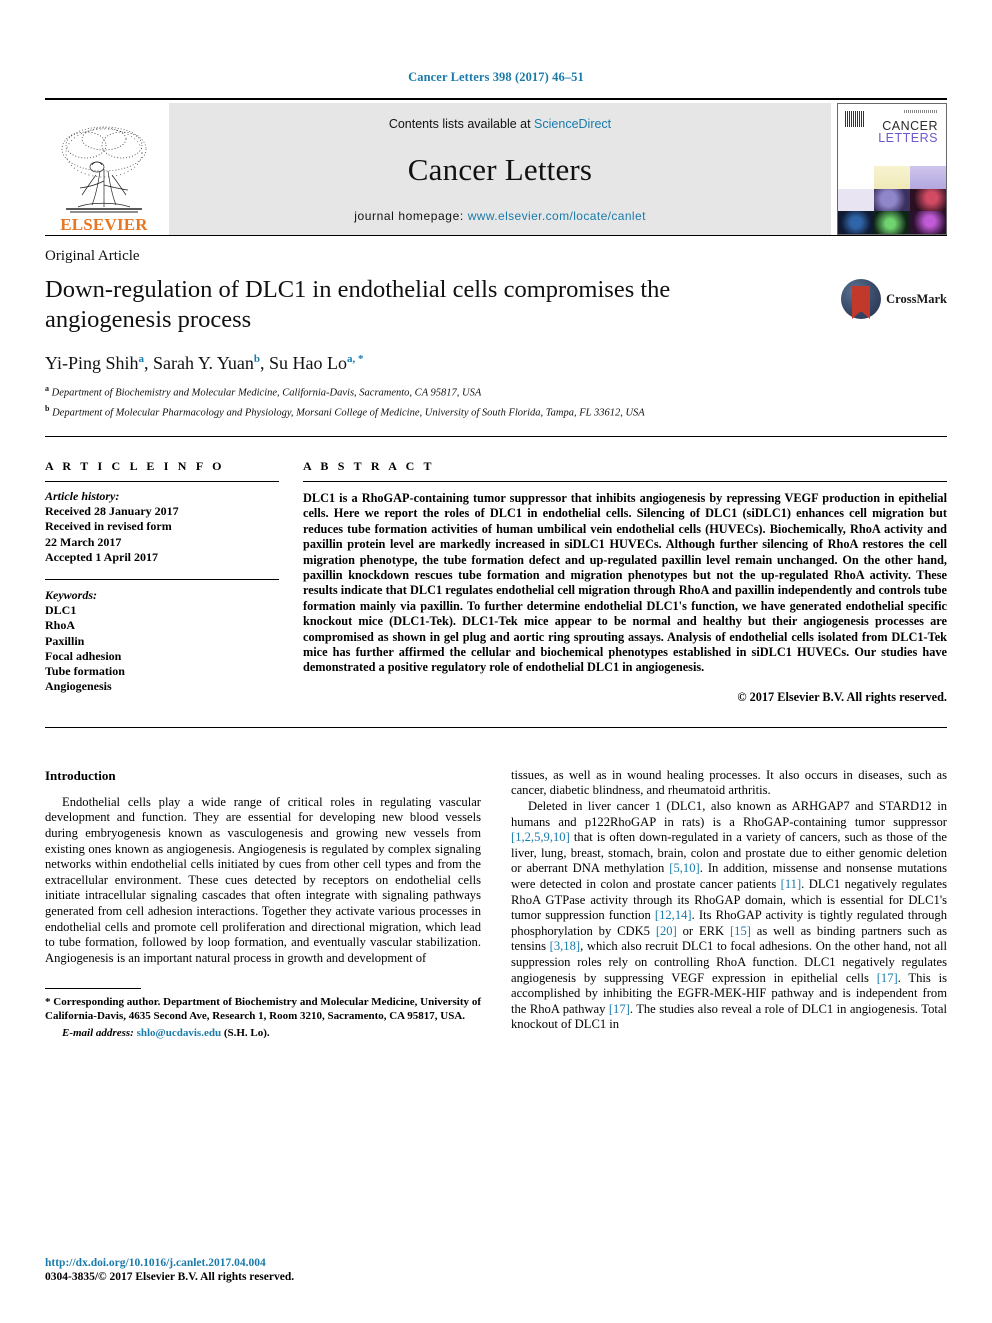 Image resolution: width=992 pixels, height=1323 pixels. What do you see at coordinates (916, 298) in the screenshot?
I see `crossmark-label: CrossMark` at bounding box center [916, 298].